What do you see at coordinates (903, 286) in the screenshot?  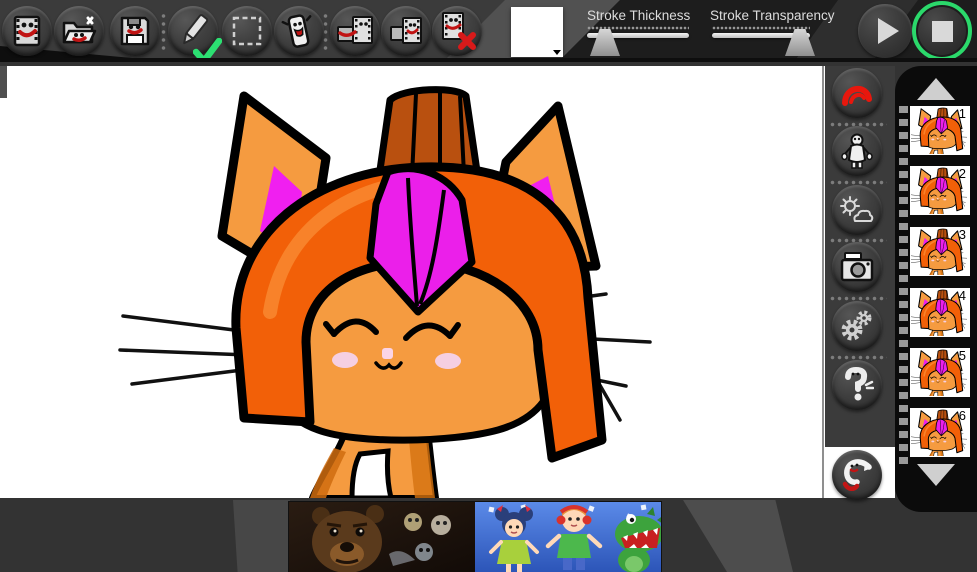 I see `film-sprocket-holes` at bounding box center [903, 286].